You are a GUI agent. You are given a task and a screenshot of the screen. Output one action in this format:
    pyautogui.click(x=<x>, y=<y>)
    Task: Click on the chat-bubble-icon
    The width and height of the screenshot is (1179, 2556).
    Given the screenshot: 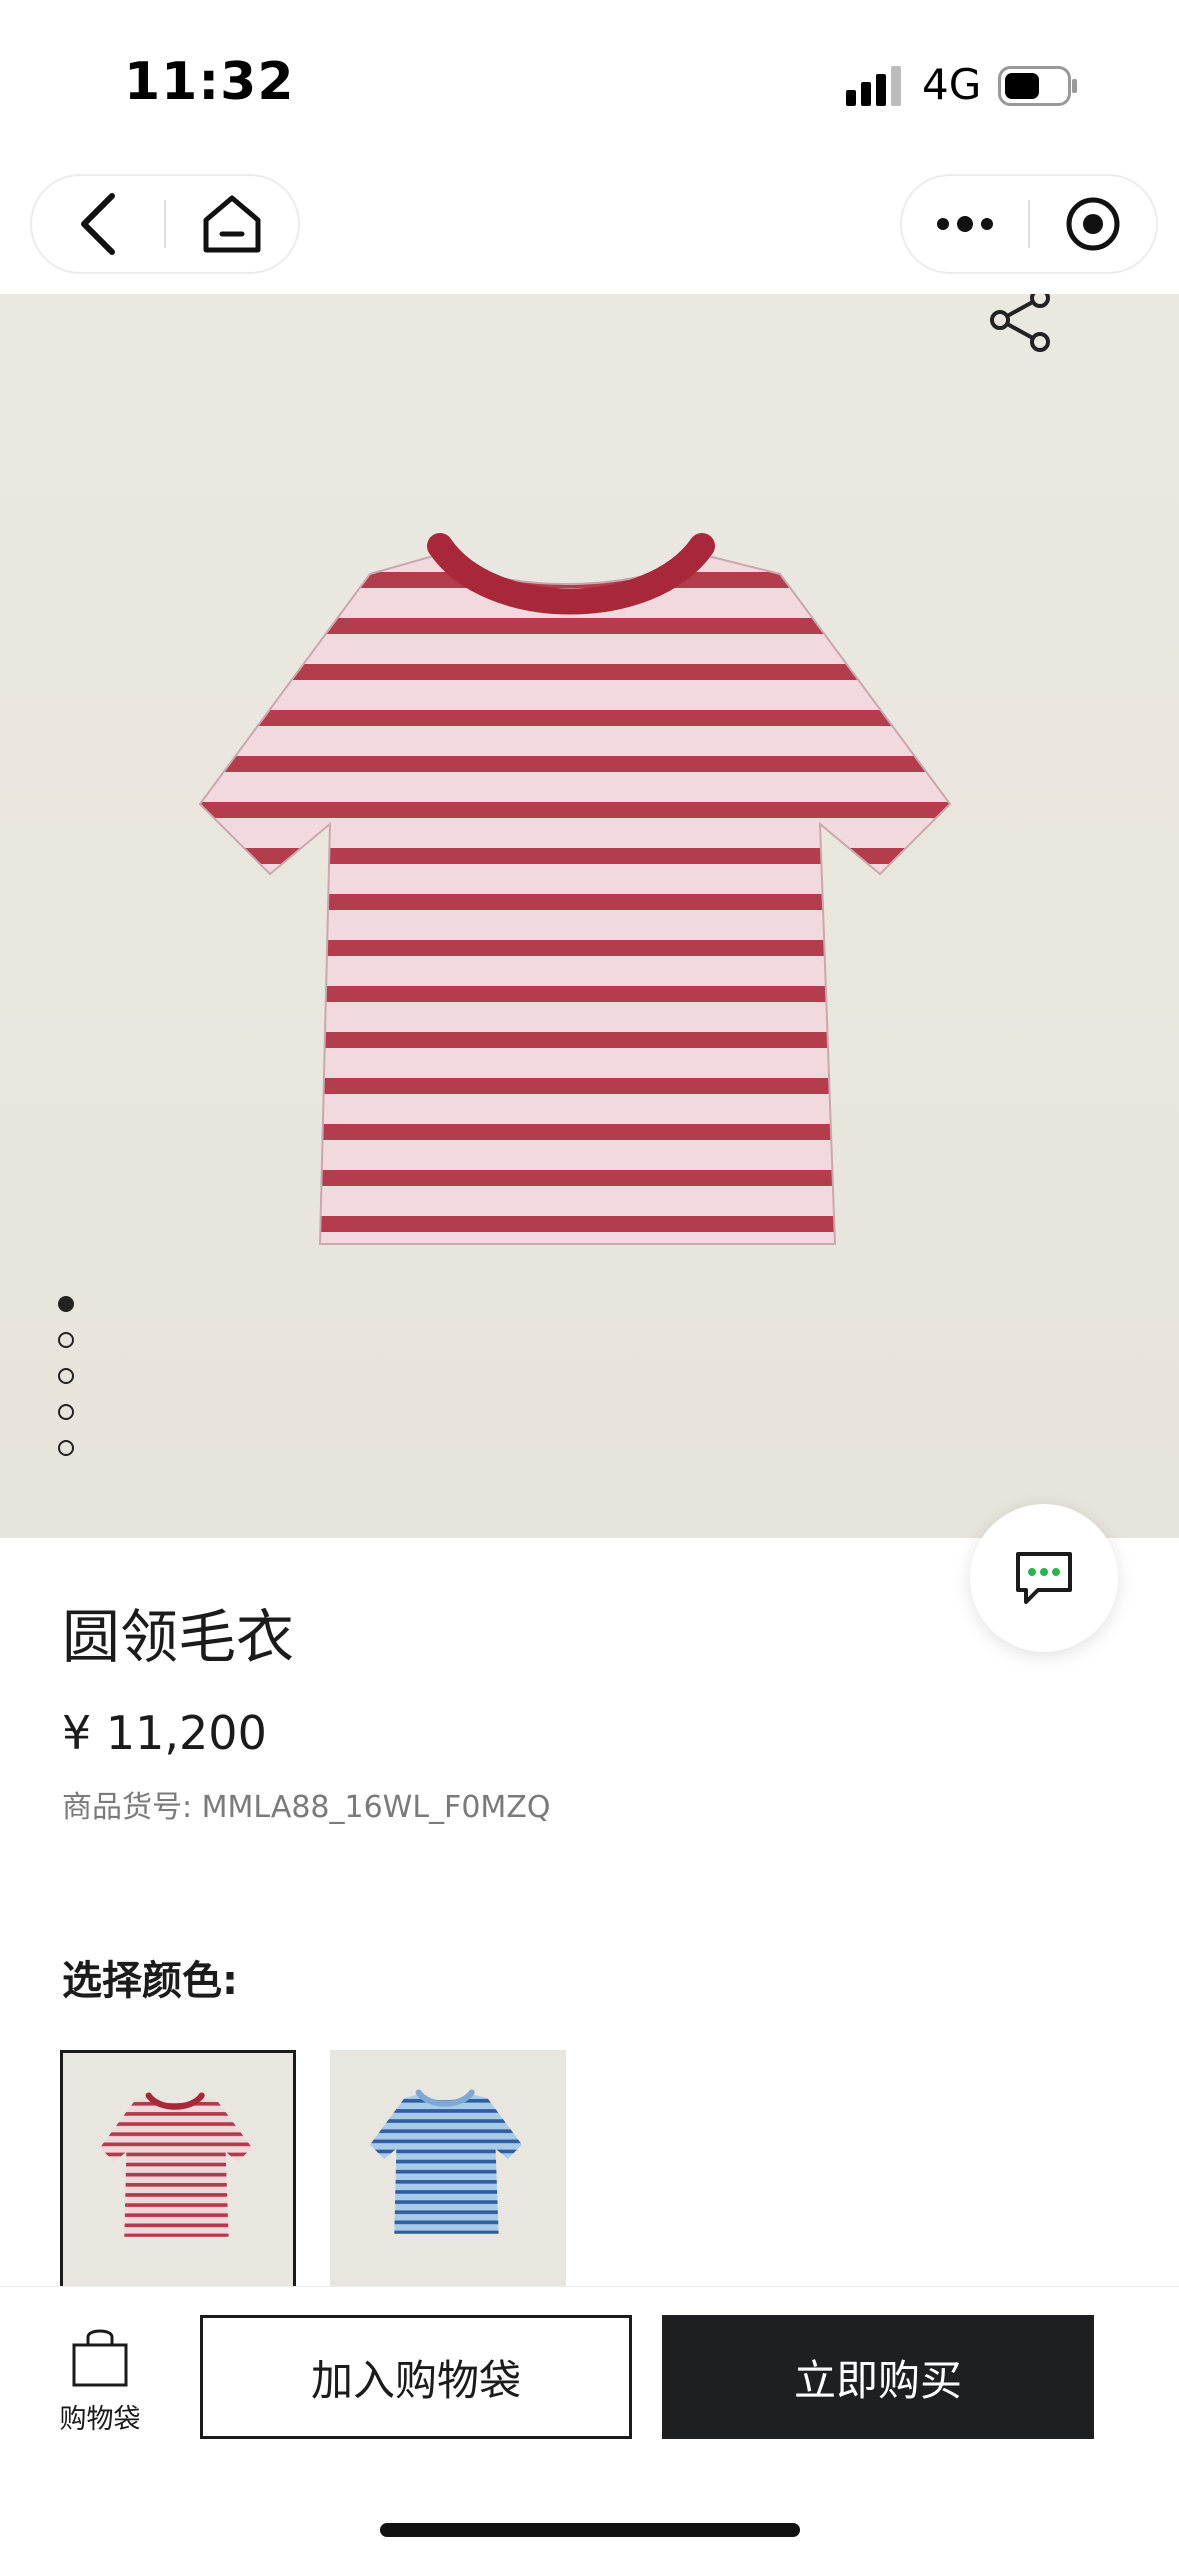 What is the action you would take?
    pyautogui.click(x=1044, y=1578)
    